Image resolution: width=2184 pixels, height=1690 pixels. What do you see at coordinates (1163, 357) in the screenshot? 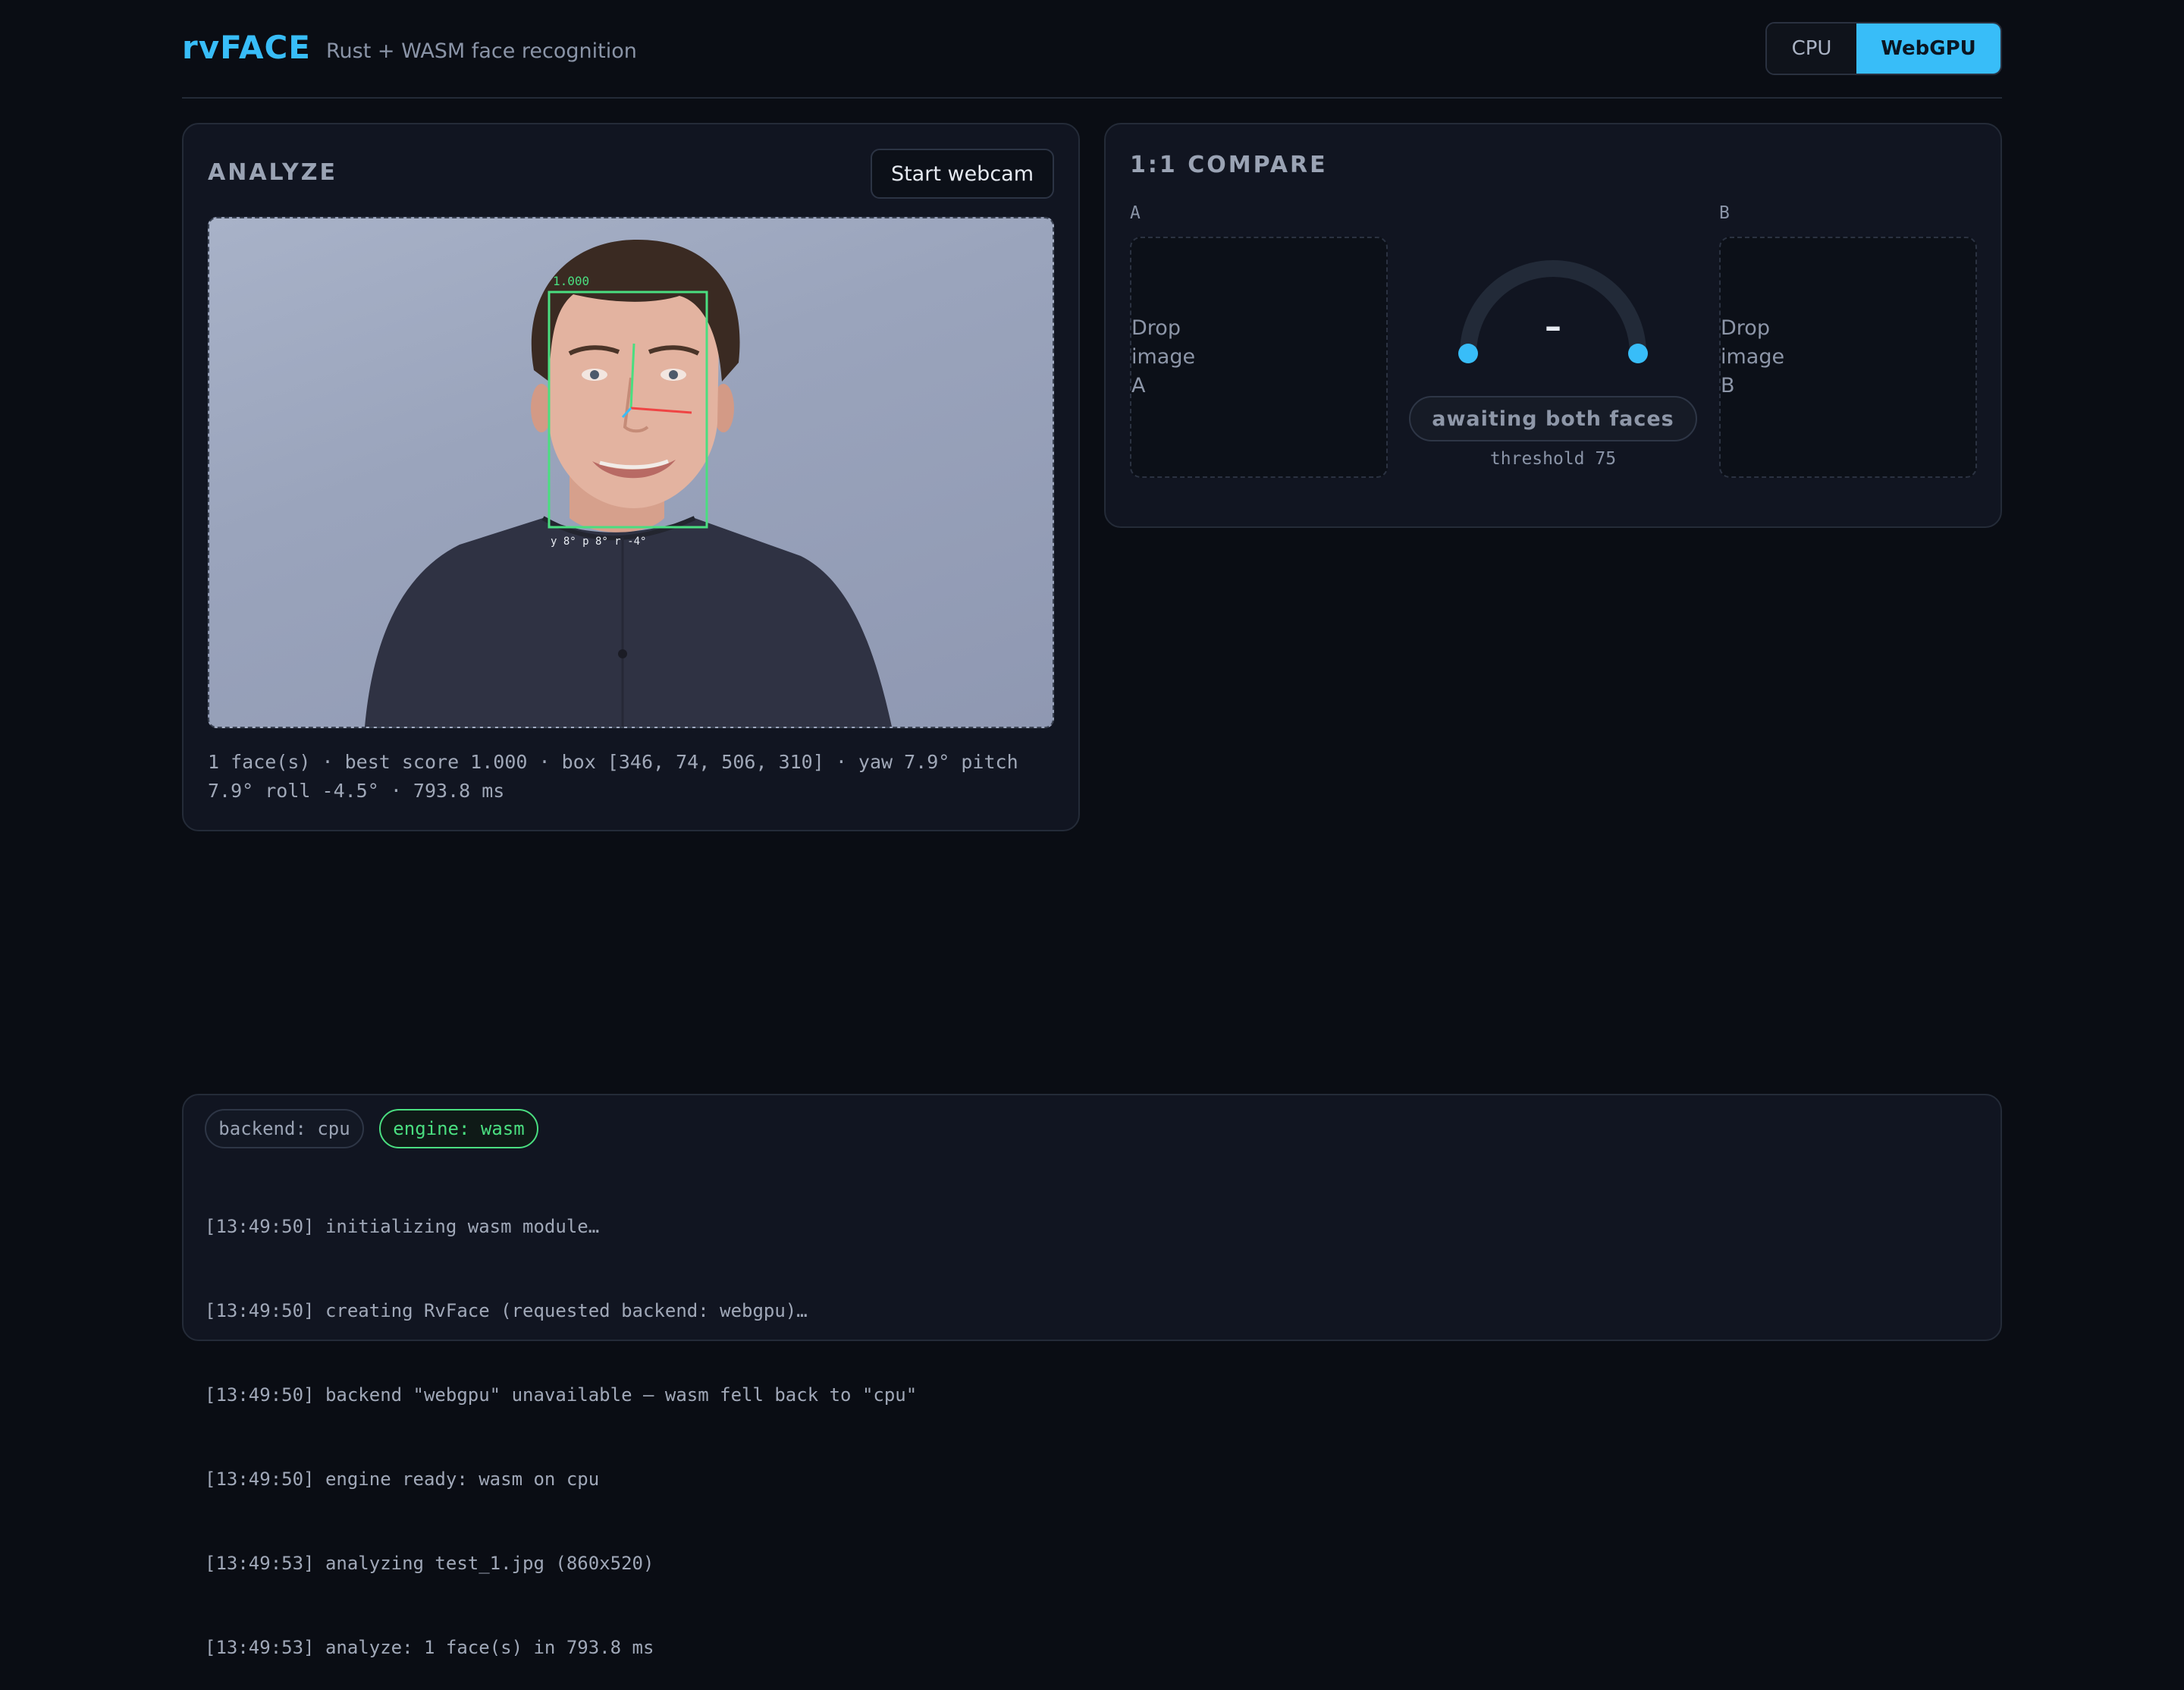
I see `drop-a-text-2: image` at bounding box center [1163, 357].